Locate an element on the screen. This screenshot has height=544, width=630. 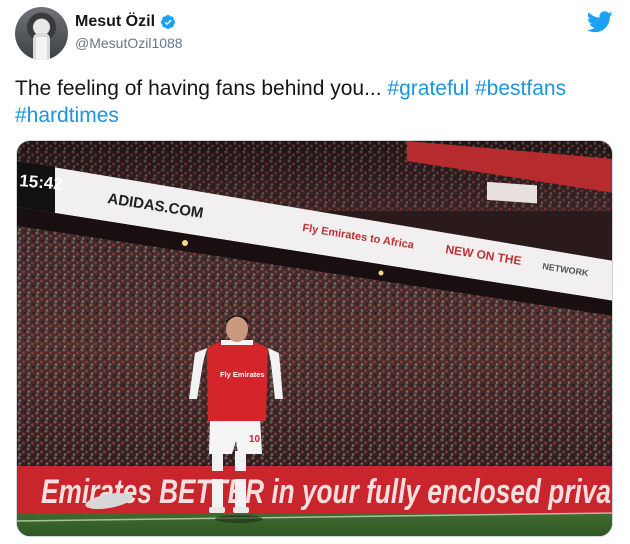
author-name-row: Mesut Özil is located at coordinates (125, 22).